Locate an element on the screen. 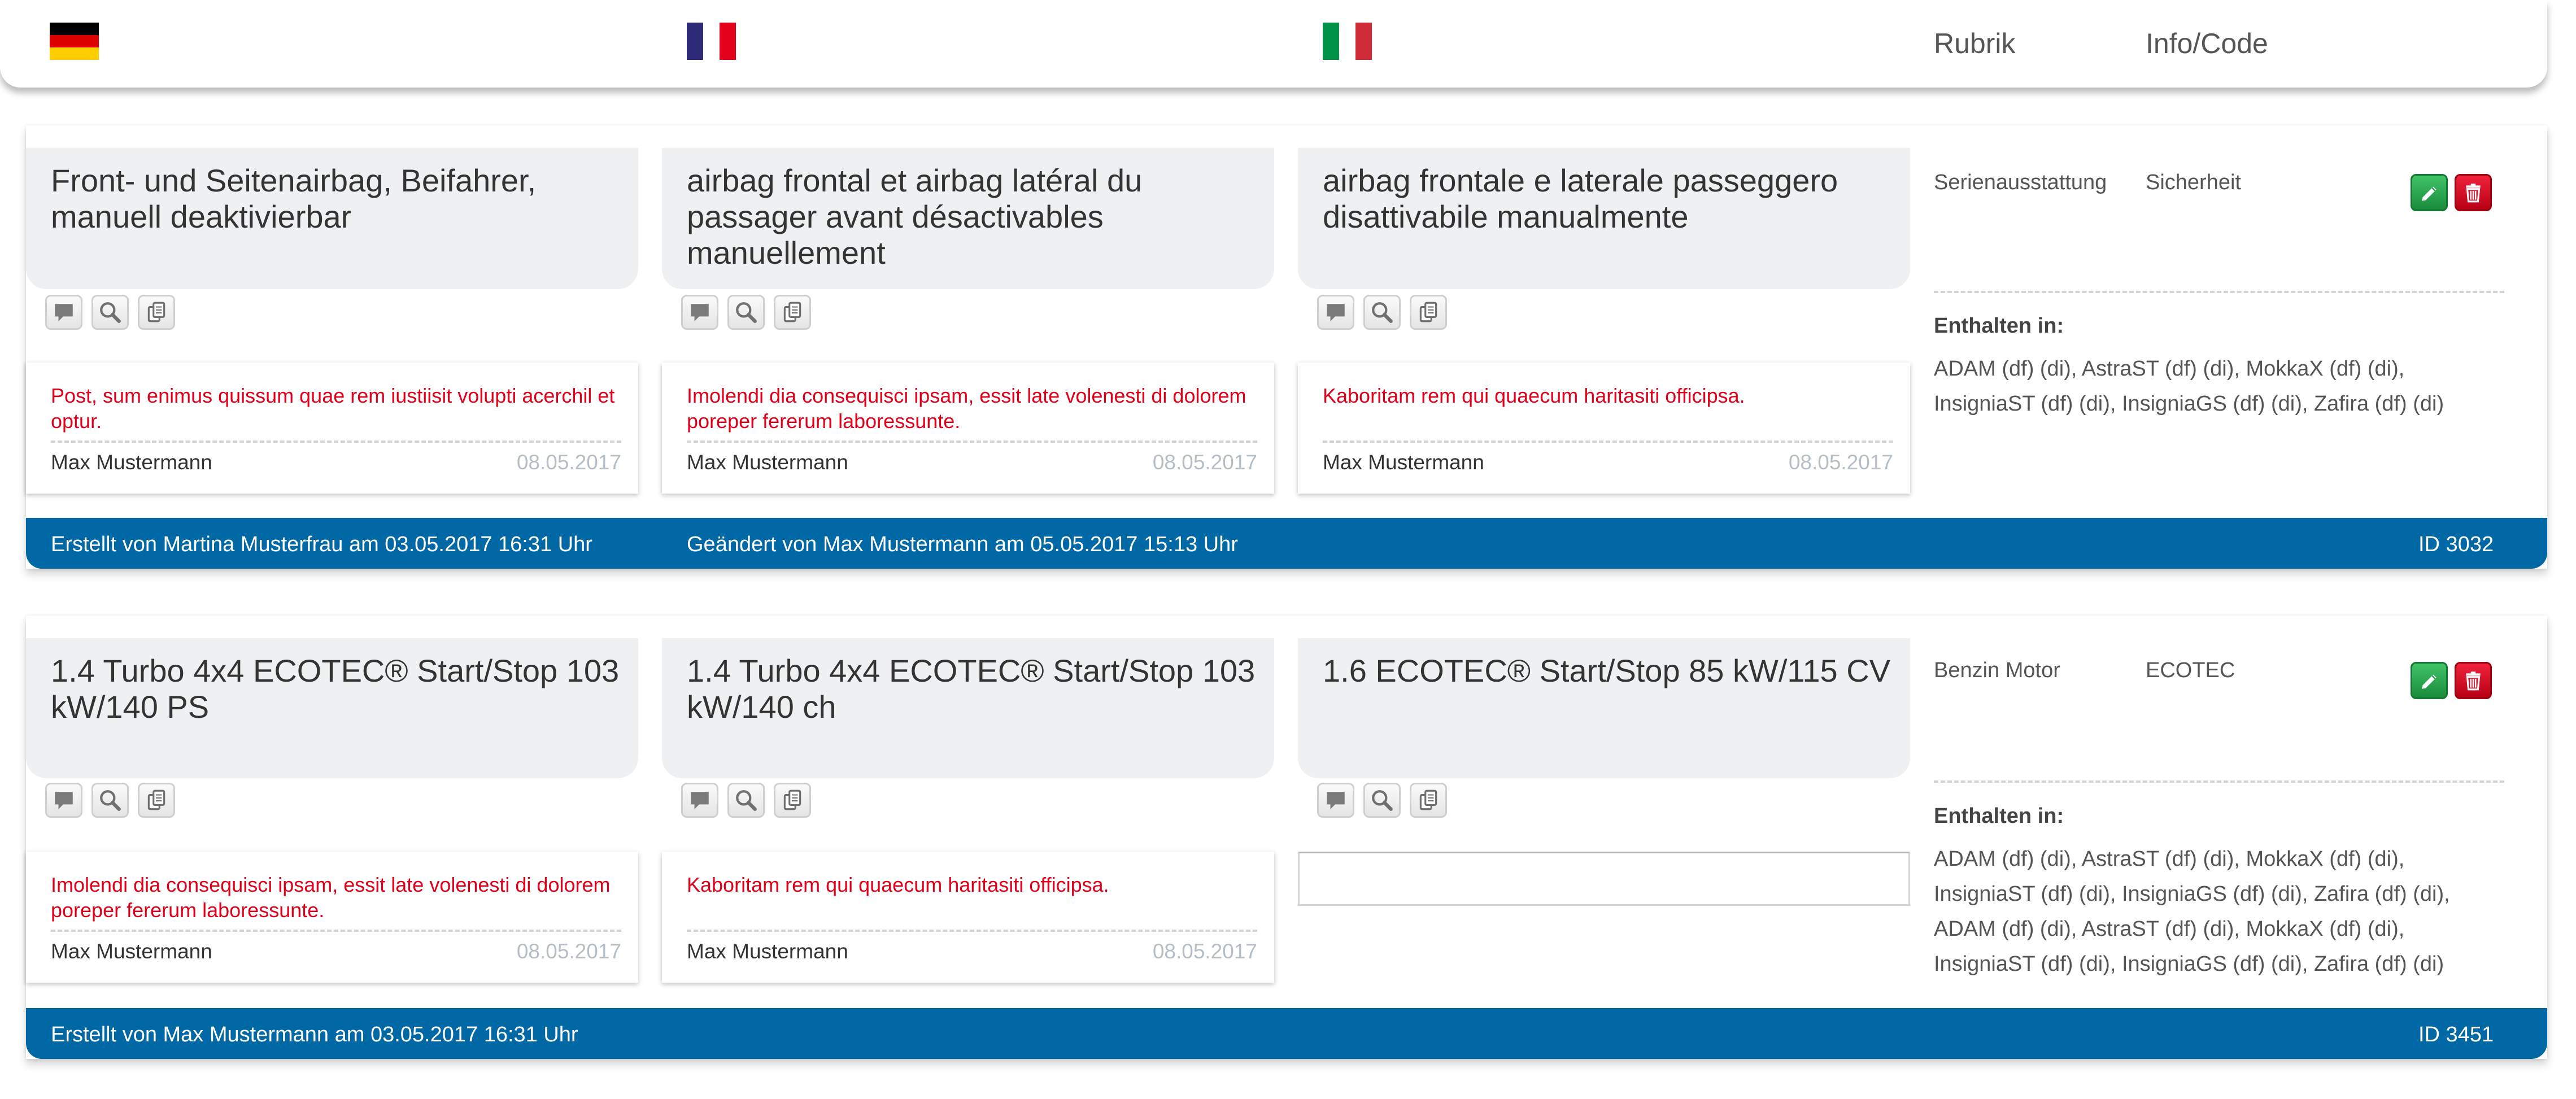  translation-it: 1.6 ECOTEC® Start/Stop 85 kW/115 CV is located at coordinates (1604, 708).